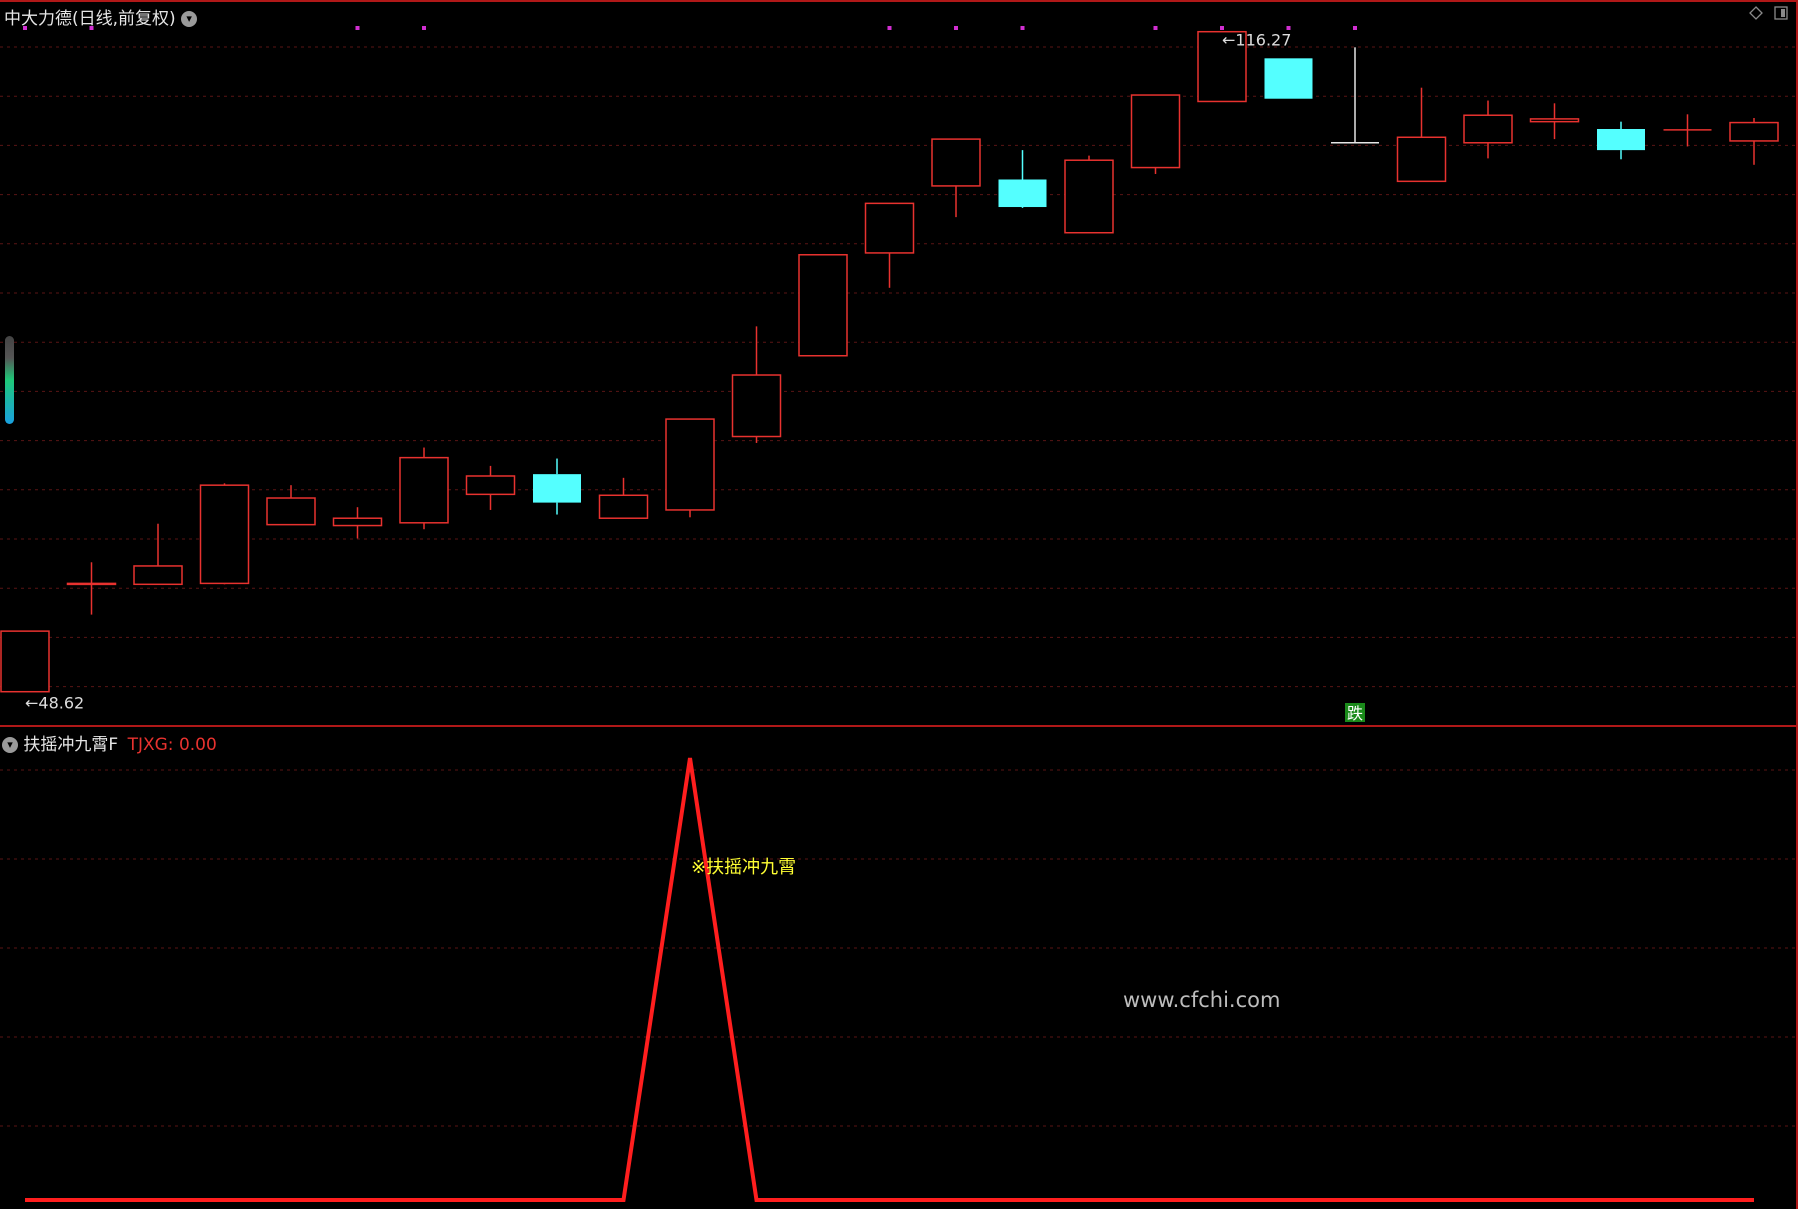  What do you see at coordinates (70, 745) in the screenshot?
I see `indicator-name: 扶摇冲九霄F` at bounding box center [70, 745].